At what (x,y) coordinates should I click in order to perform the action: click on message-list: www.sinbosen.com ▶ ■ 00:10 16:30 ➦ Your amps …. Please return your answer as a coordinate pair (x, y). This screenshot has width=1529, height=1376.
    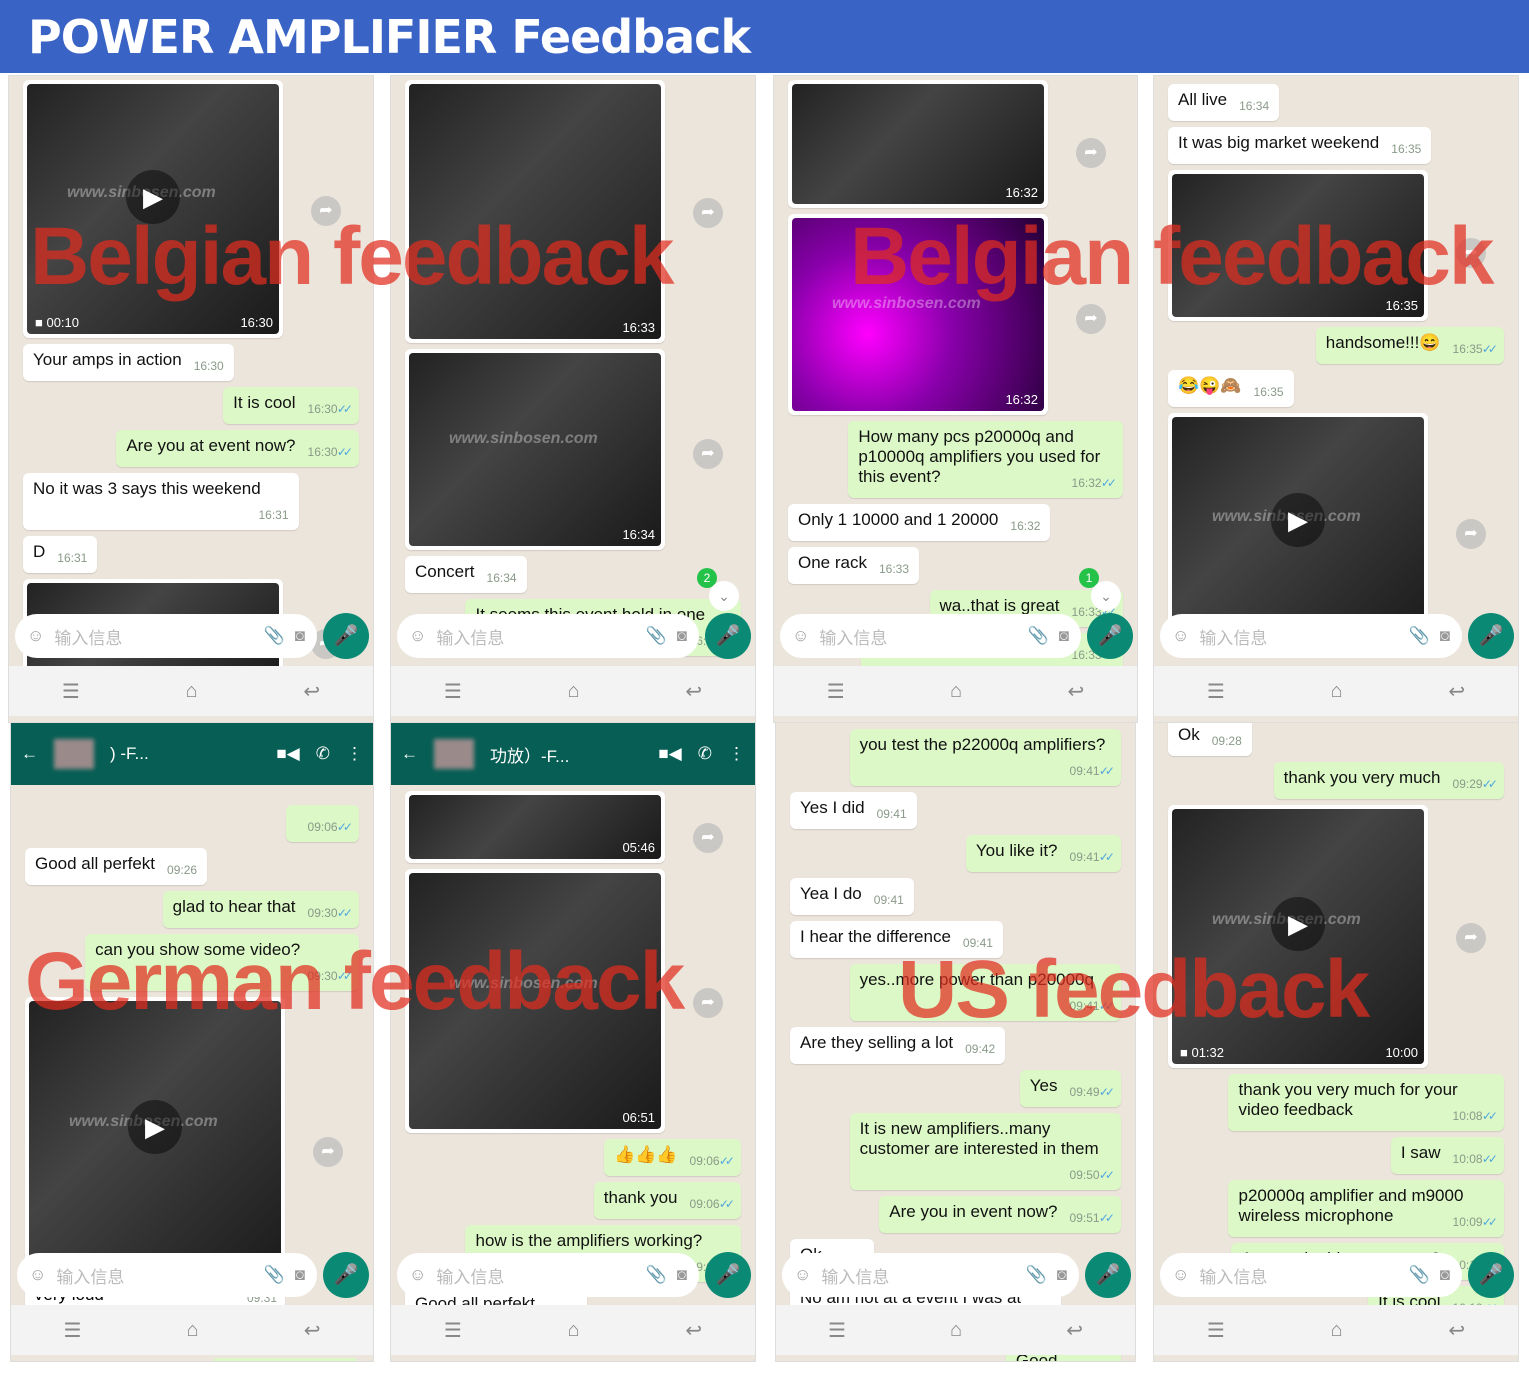
    Looking at the image, I should click on (191, 384).